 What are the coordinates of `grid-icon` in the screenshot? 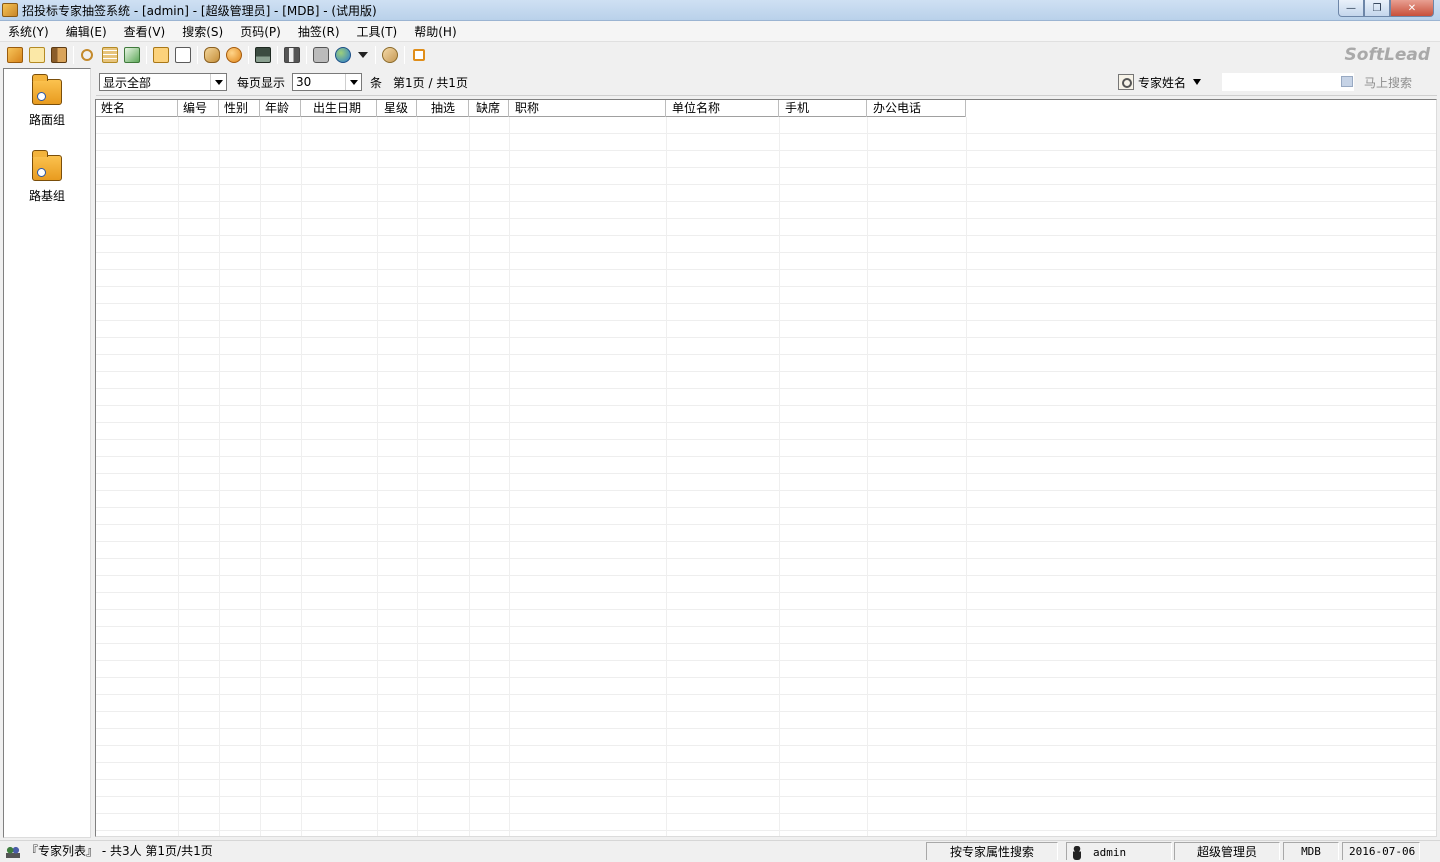 It's located at (110, 55).